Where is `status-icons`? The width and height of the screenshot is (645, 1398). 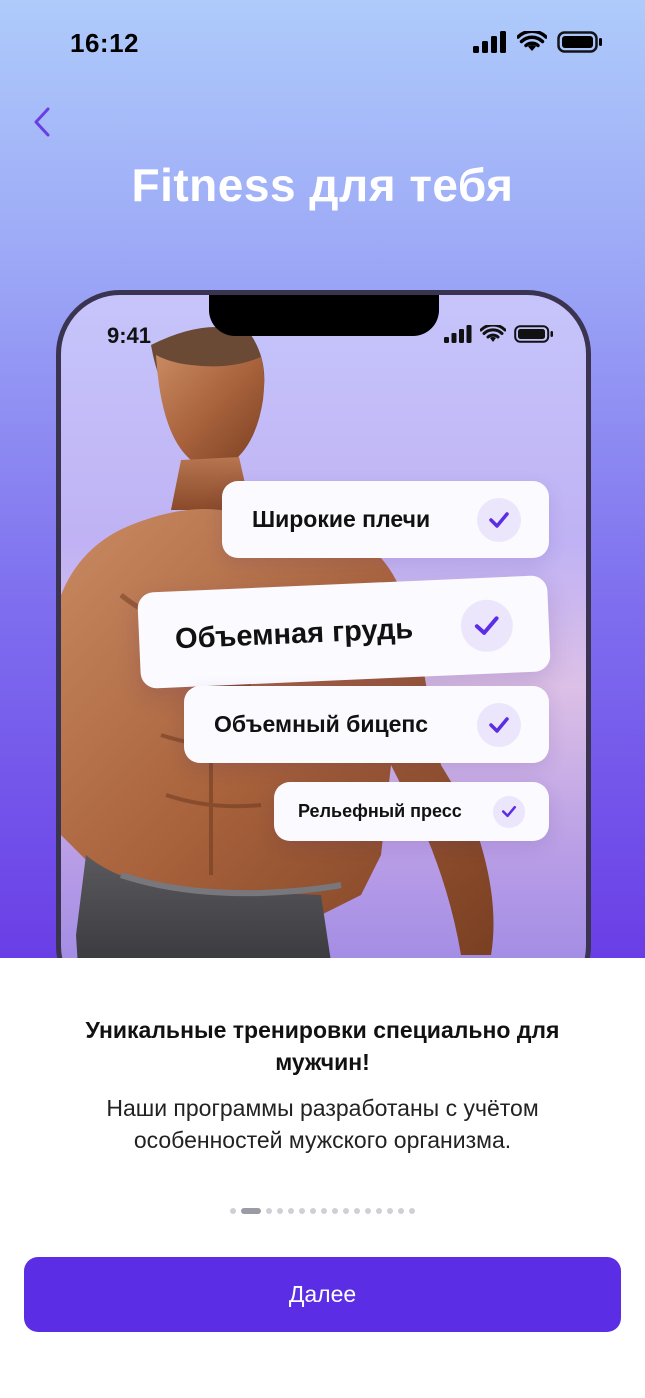 status-icons is located at coordinates (538, 42).